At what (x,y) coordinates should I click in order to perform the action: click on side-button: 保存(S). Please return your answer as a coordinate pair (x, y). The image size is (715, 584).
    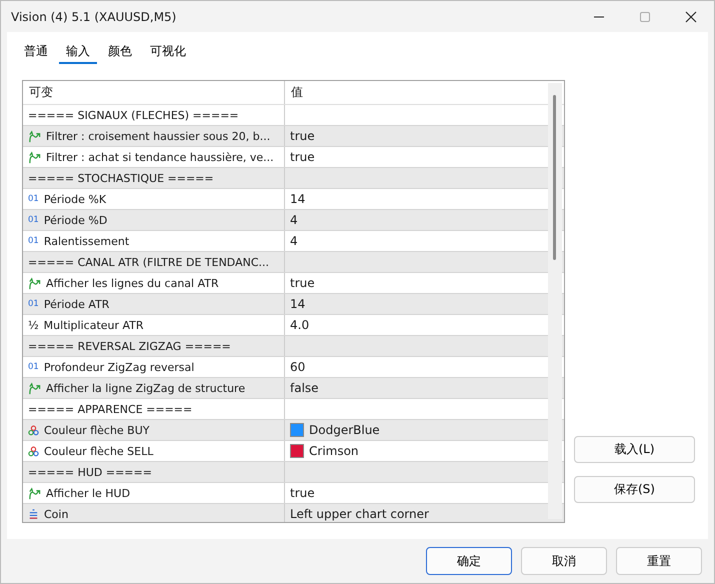
    Looking at the image, I should click on (634, 489).